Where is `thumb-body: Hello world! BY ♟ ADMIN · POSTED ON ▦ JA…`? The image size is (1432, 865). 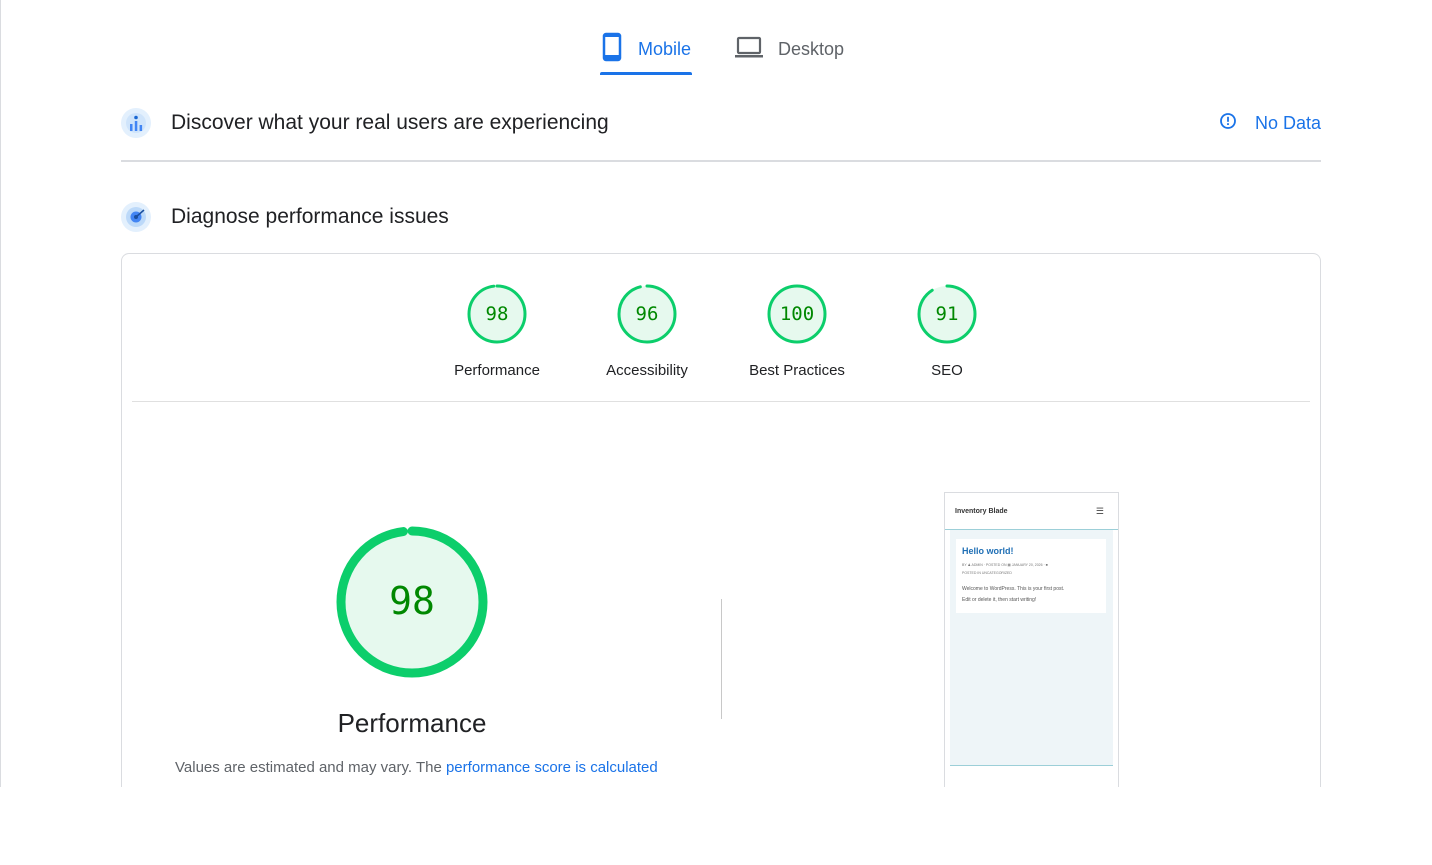
thumb-body: Hello world! BY ♟ ADMIN · POSTED ON ▦ JA… is located at coordinates (1031, 648).